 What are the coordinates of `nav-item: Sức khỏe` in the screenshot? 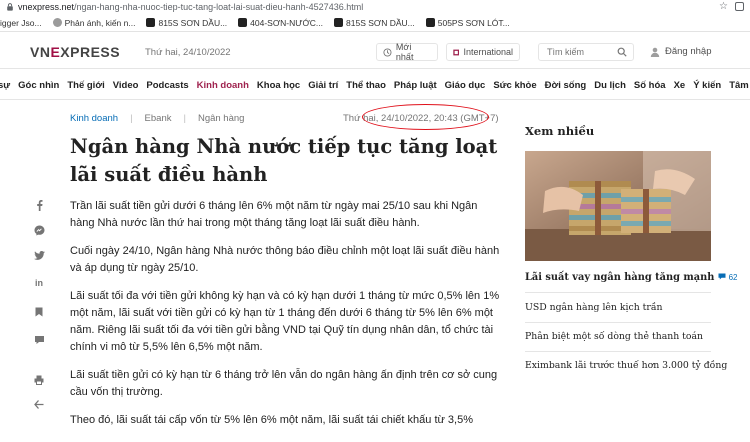 It's located at (514, 85).